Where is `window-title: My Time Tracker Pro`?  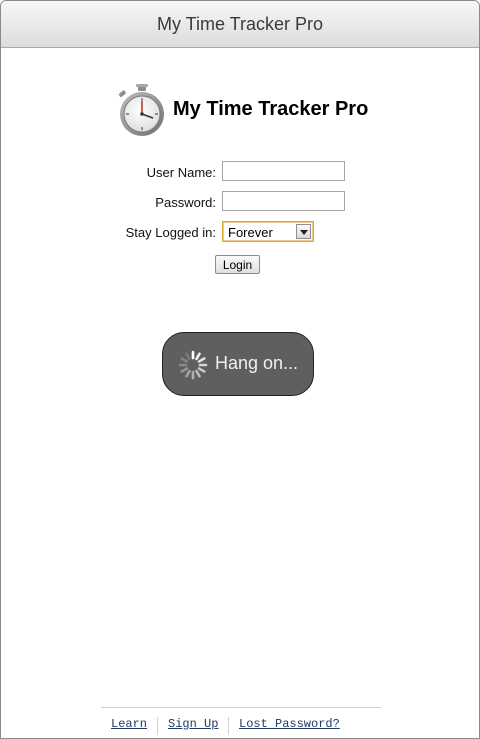 window-title: My Time Tracker Pro is located at coordinates (240, 24).